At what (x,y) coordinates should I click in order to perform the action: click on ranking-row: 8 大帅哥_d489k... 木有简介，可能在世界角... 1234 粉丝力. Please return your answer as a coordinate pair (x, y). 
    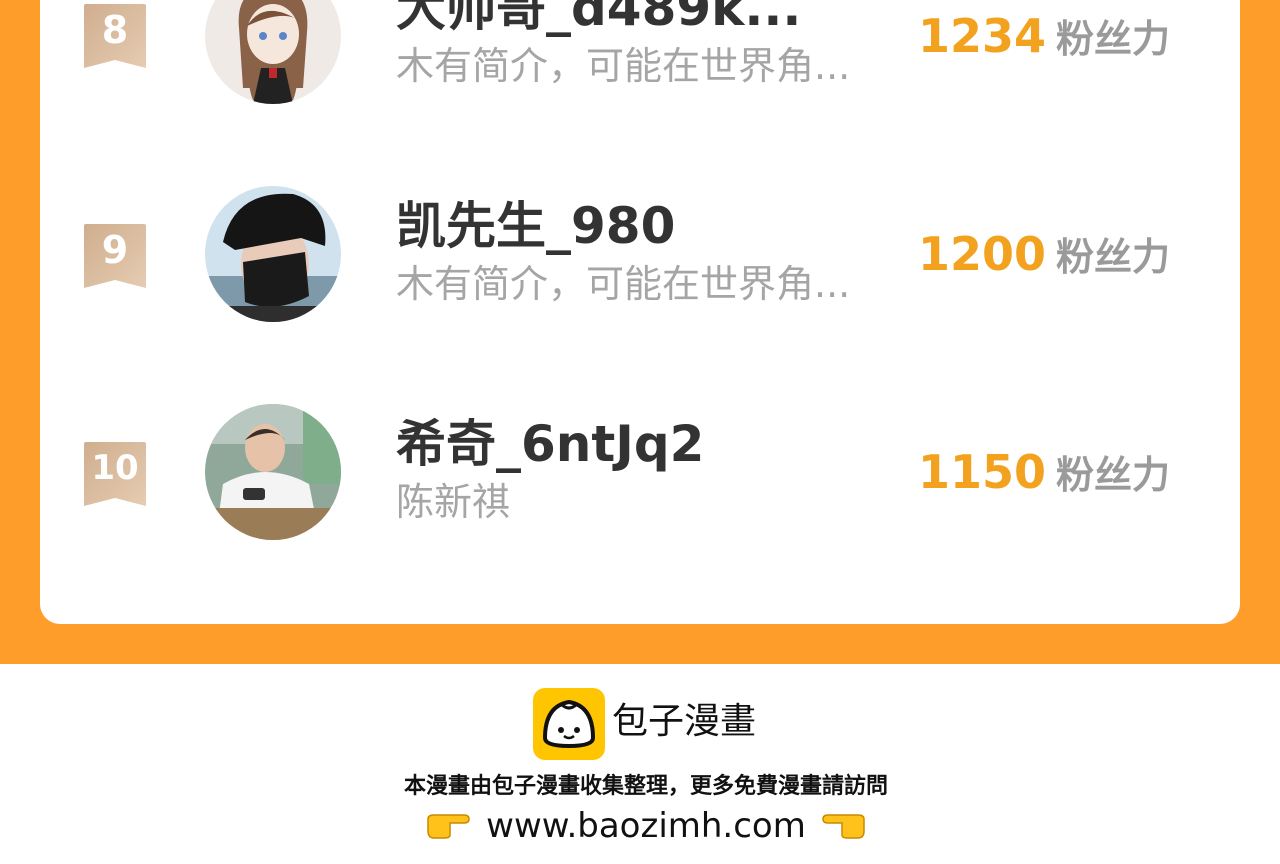
    Looking at the image, I should click on (640, 54).